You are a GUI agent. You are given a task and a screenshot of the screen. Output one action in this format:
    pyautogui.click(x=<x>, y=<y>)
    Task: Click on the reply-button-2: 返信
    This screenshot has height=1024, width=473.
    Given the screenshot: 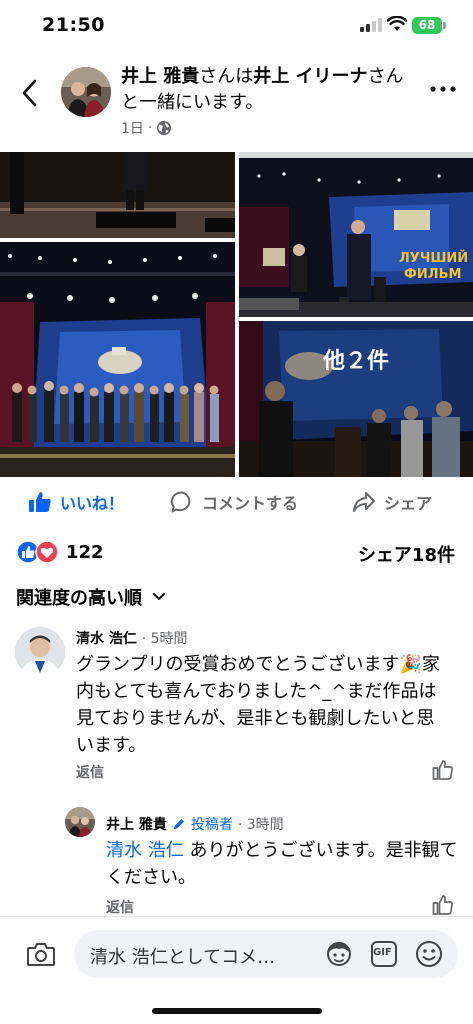 What is the action you would take?
    pyautogui.click(x=120, y=907)
    